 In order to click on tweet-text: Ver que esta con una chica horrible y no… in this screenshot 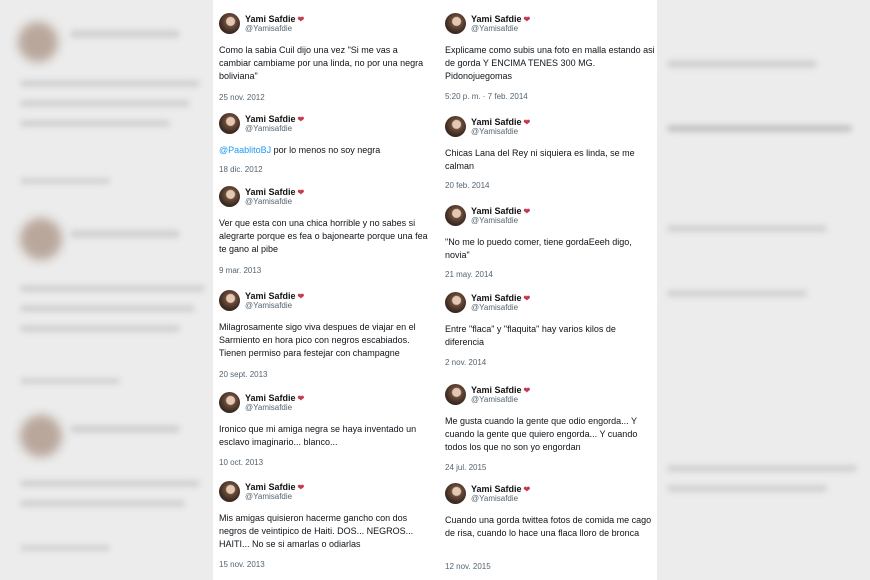, I will do `click(323, 236)`.